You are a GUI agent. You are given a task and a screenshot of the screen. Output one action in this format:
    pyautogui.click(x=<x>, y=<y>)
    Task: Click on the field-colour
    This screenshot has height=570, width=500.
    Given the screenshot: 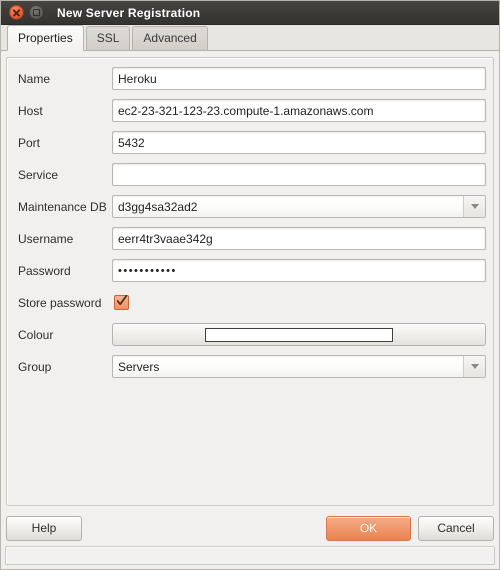 What is the action you would take?
    pyautogui.click(x=299, y=334)
    